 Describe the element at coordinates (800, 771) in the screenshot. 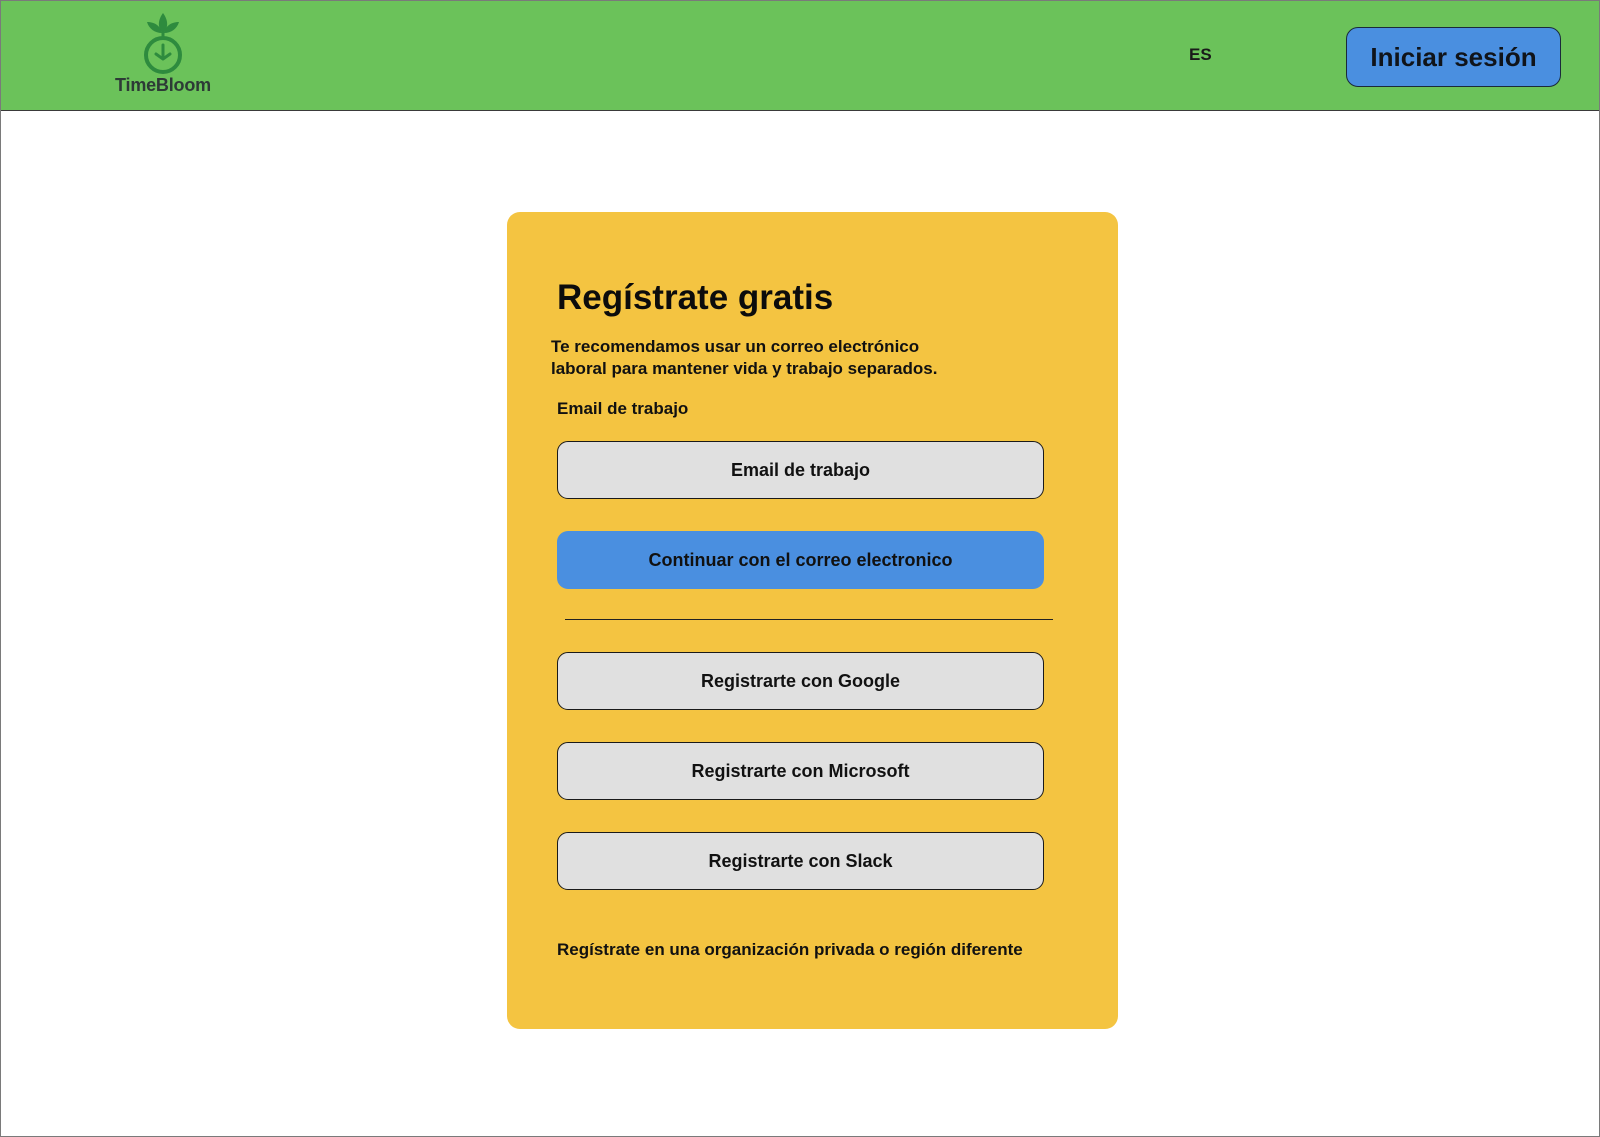

I see `signup-microsoft-button: Registrarte con Microsoft` at that location.